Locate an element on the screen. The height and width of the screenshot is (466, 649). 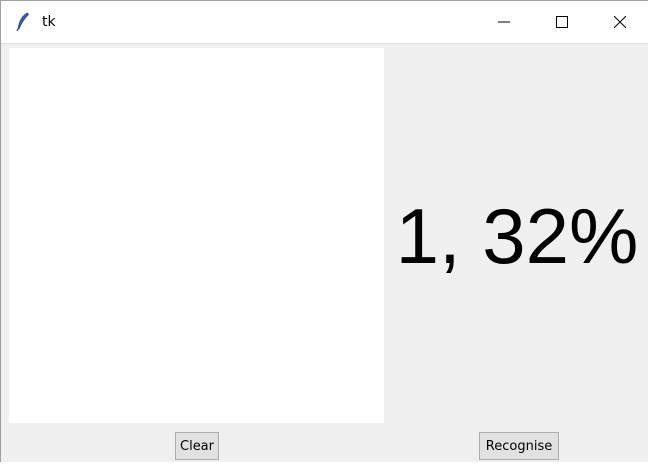
recognise-button: Recognise is located at coordinates (519, 446).